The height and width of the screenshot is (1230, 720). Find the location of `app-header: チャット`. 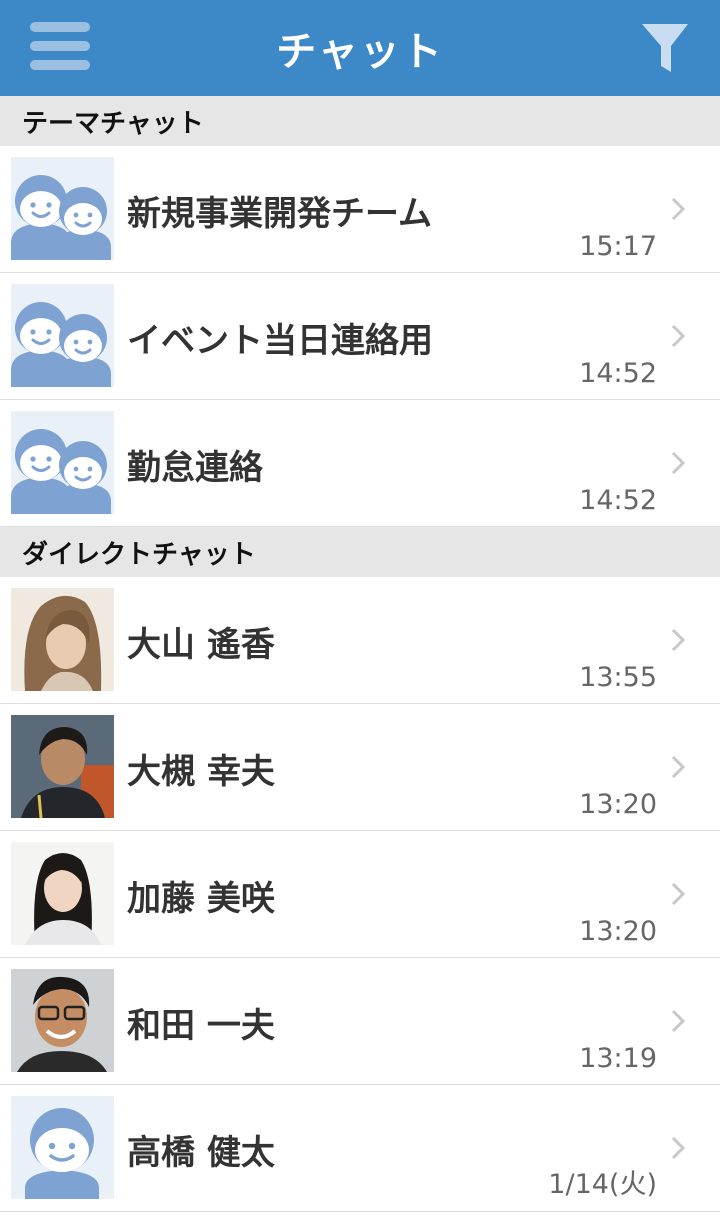

app-header: チャット is located at coordinates (360, 48).